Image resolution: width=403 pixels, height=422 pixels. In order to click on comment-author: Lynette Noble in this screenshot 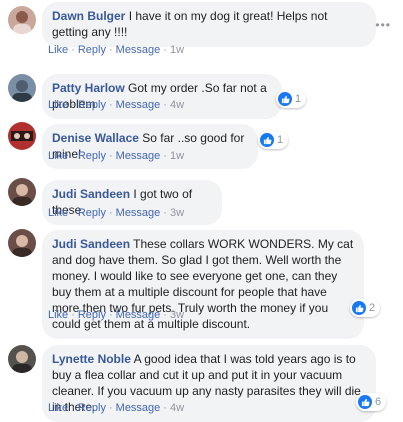, I will do `click(91, 359)`.